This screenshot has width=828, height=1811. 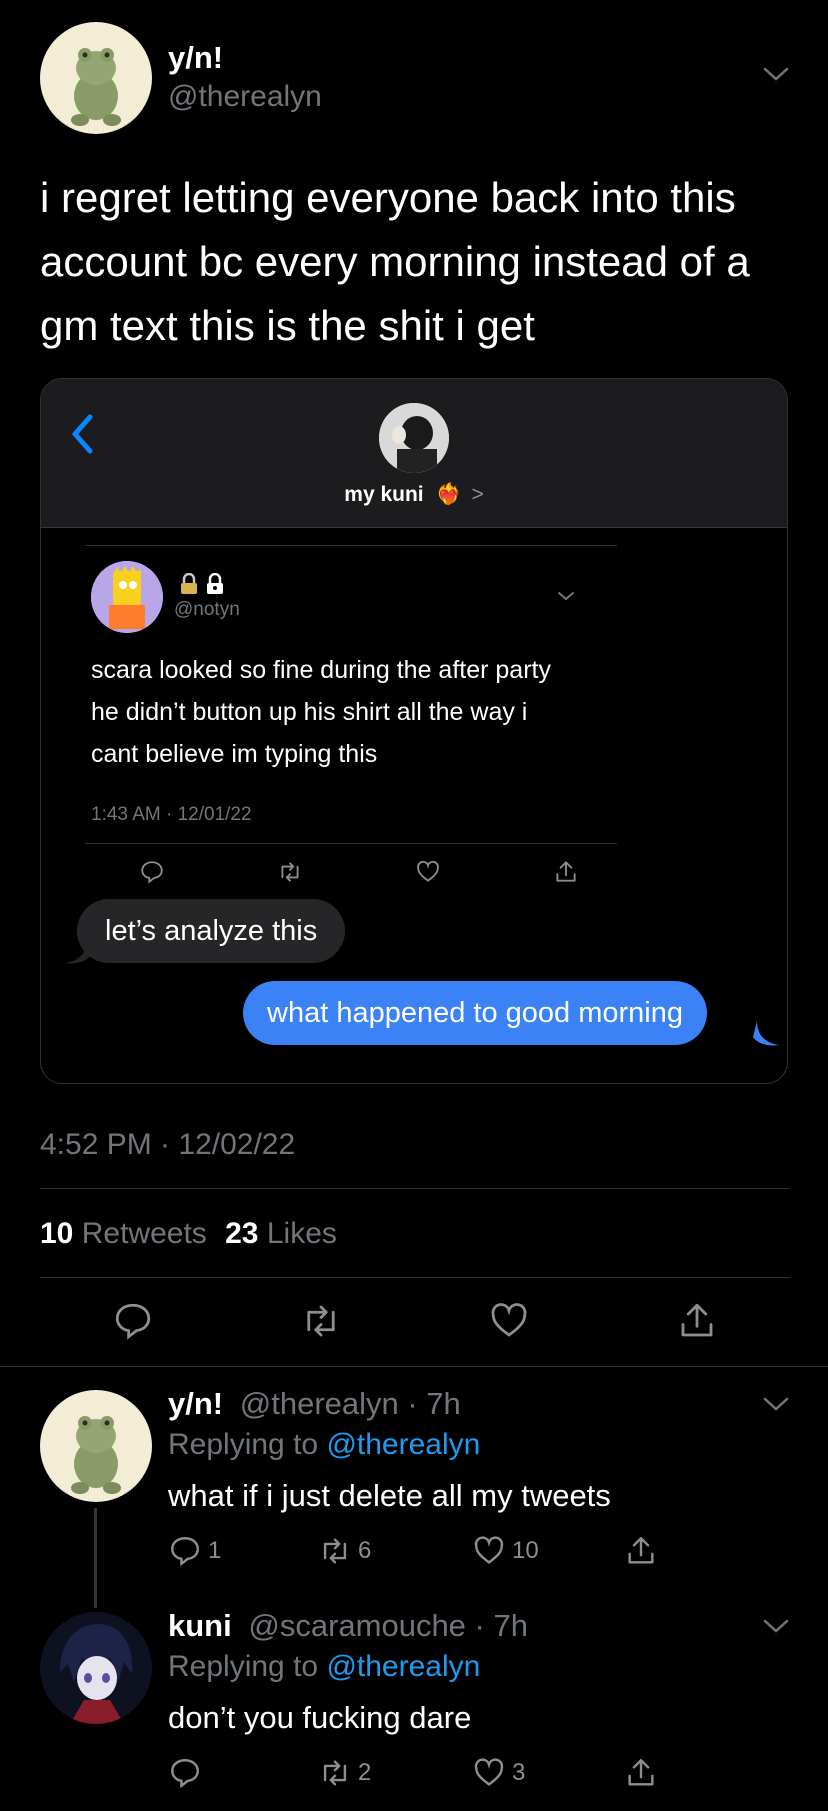 I want to click on reply-button, so click(x=188, y=1773).